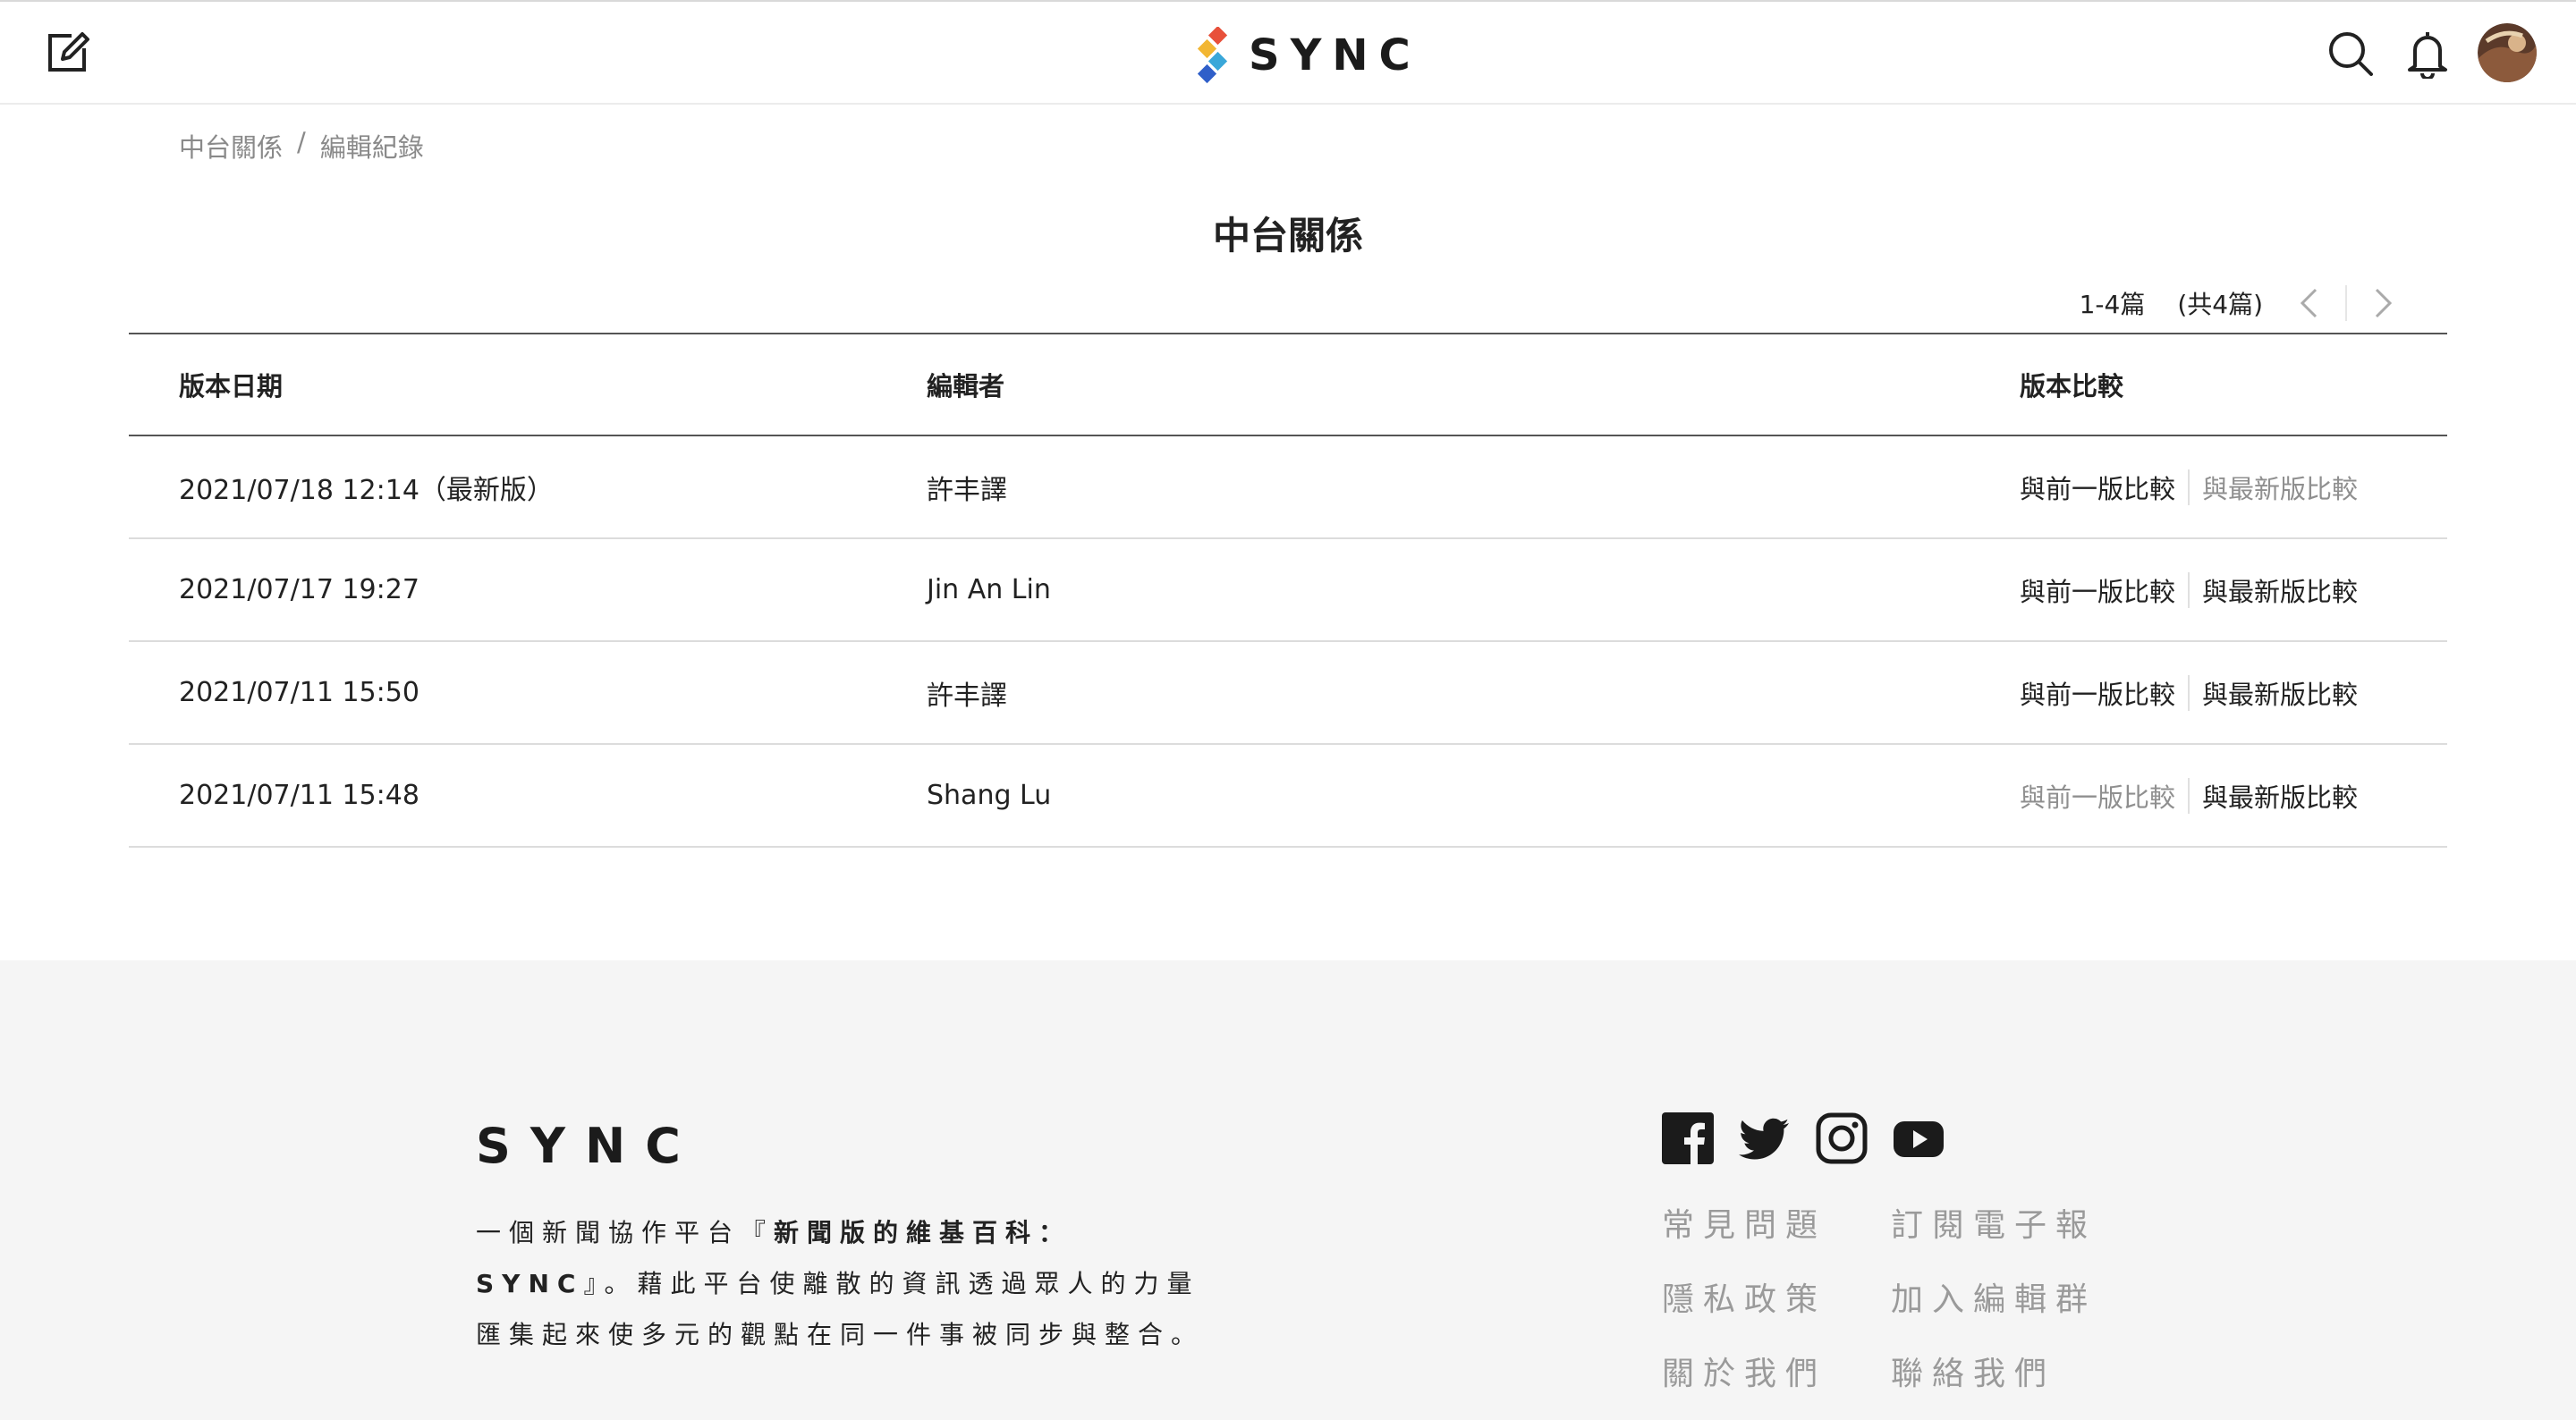 The height and width of the screenshot is (1420, 2576). What do you see at coordinates (2005, 1374) in the screenshot?
I see `footer-link-contact: 聯絡我們` at bounding box center [2005, 1374].